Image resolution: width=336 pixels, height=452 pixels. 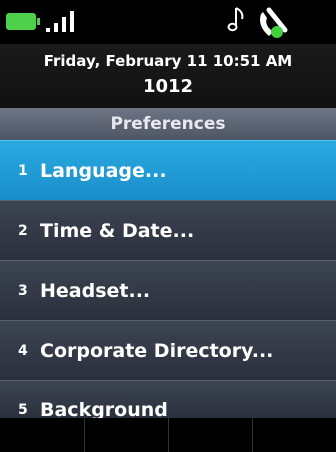 I want to click on signal-icon, so click(x=66, y=21).